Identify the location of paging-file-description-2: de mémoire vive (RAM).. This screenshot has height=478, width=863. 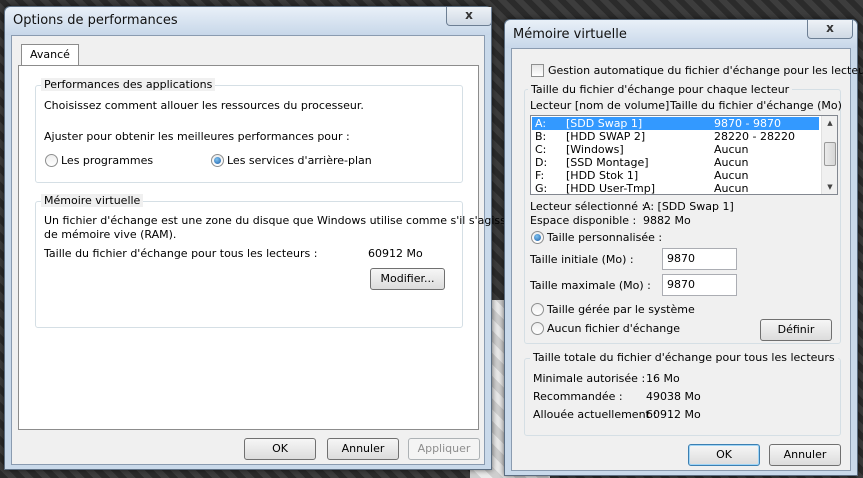
(110, 234).